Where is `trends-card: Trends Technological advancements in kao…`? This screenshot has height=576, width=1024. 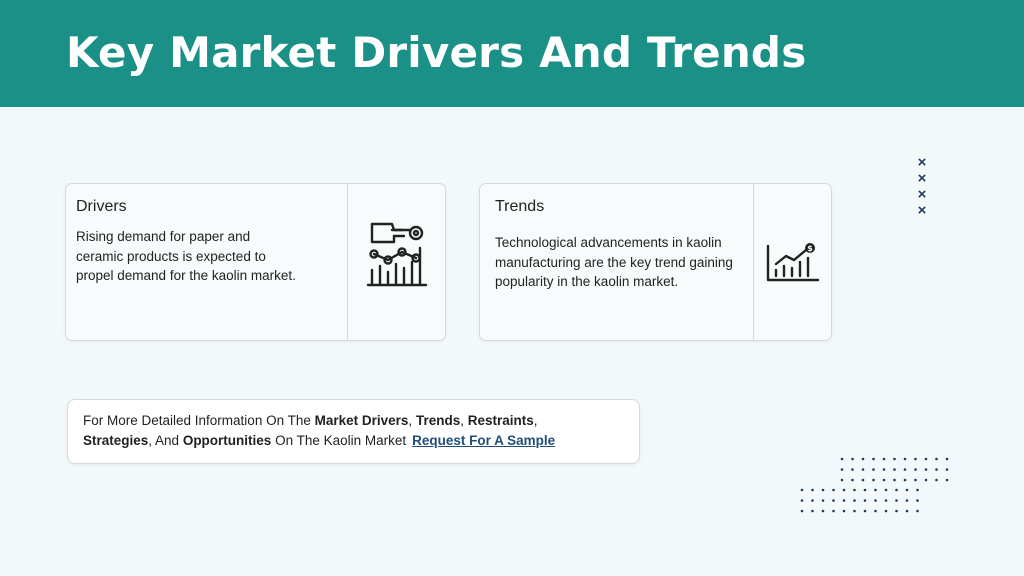
trends-card: Trends Technological advancements in kao… is located at coordinates (655, 262).